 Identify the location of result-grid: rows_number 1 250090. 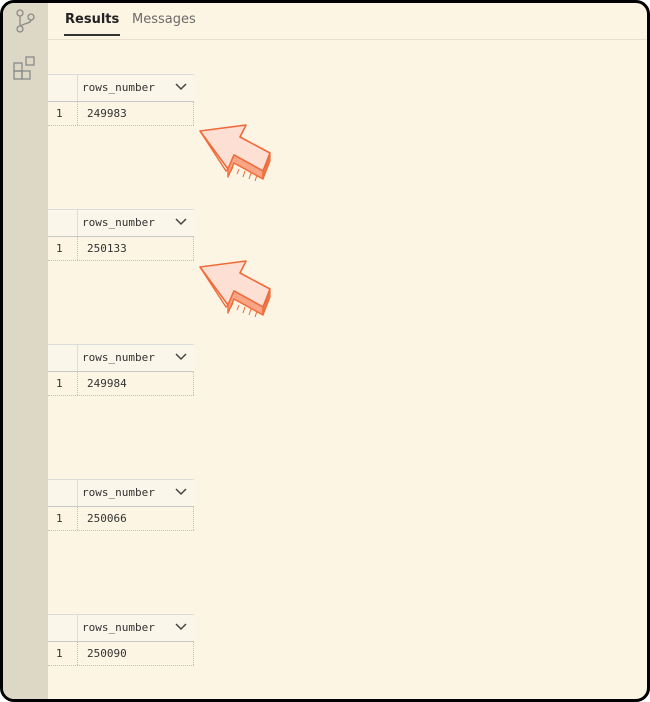
(121, 640).